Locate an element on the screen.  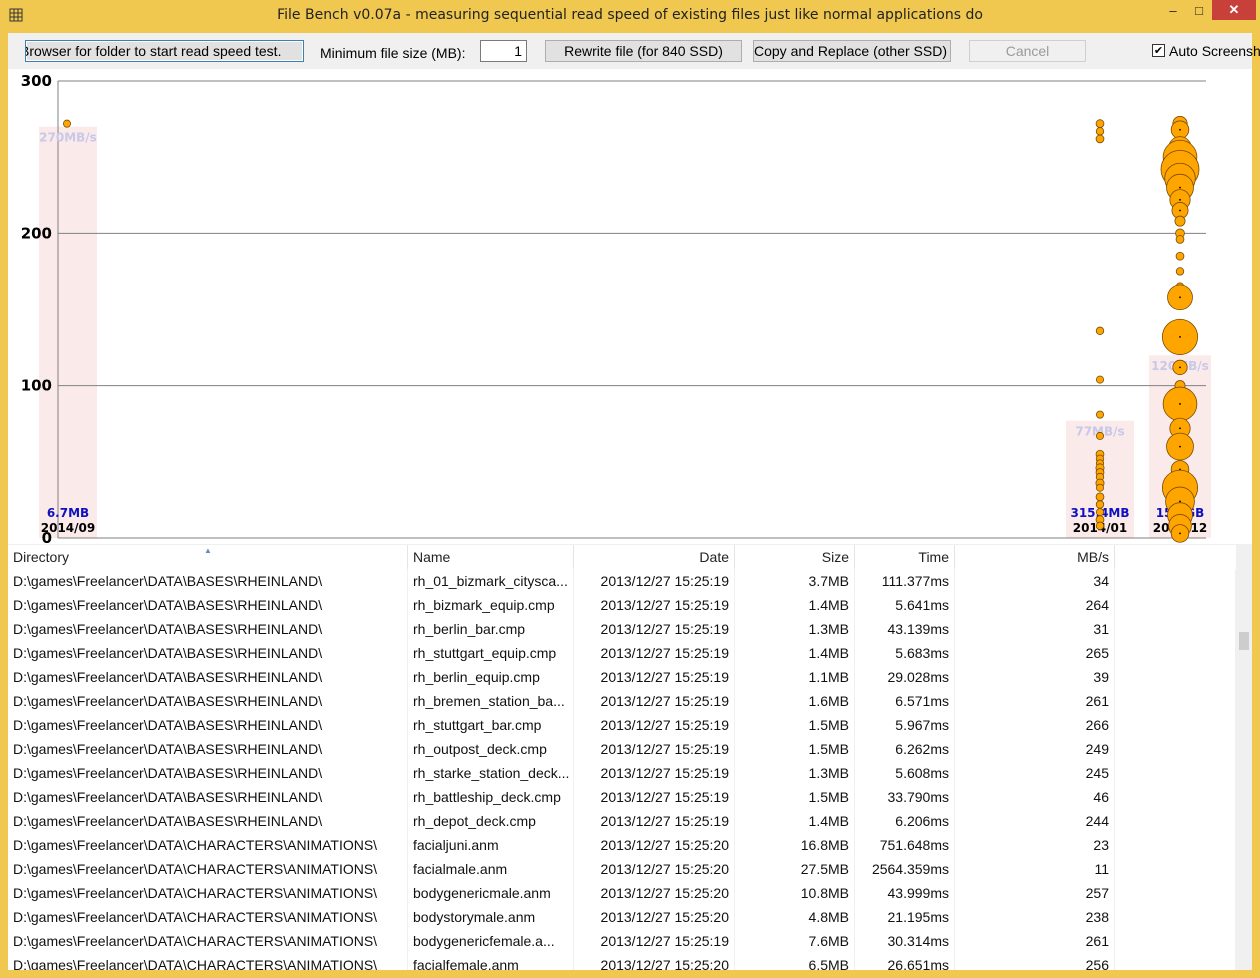
column-header-size: Size is located at coordinates (795, 557).